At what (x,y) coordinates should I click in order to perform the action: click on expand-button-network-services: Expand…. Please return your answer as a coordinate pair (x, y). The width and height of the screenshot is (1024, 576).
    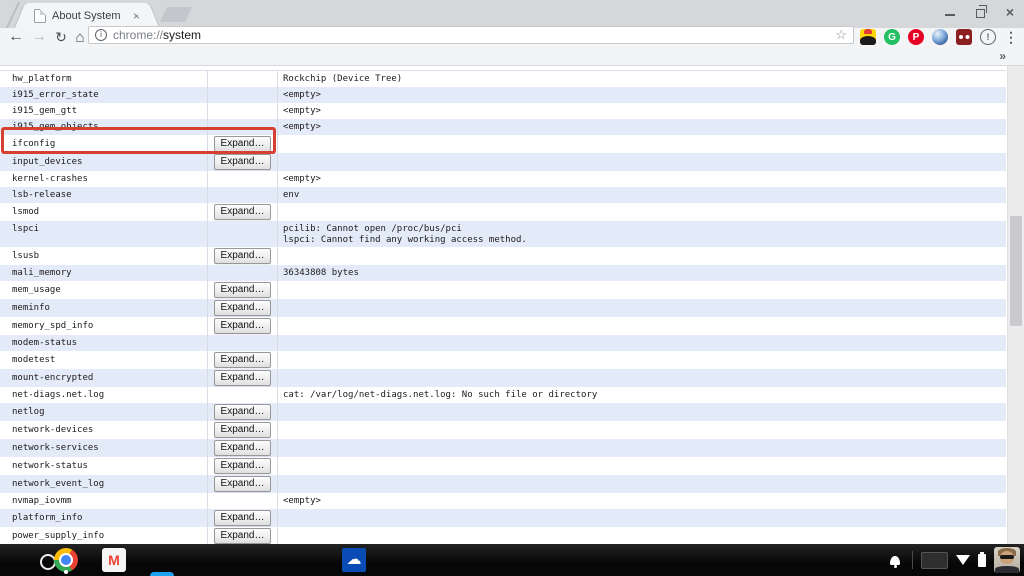
    Looking at the image, I should click on (242, 448).